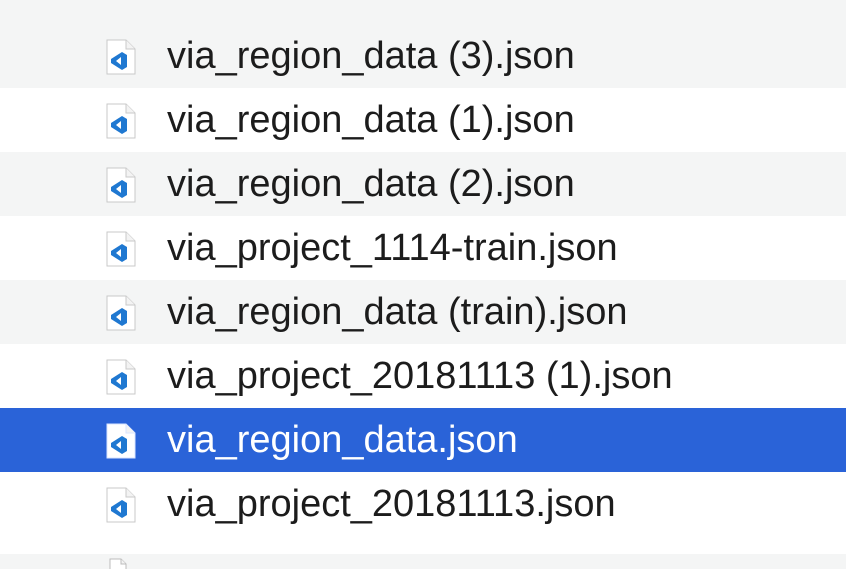 The image size is (846, 569). I want to click on partially-visible-bottom-row, so click(423, 561).